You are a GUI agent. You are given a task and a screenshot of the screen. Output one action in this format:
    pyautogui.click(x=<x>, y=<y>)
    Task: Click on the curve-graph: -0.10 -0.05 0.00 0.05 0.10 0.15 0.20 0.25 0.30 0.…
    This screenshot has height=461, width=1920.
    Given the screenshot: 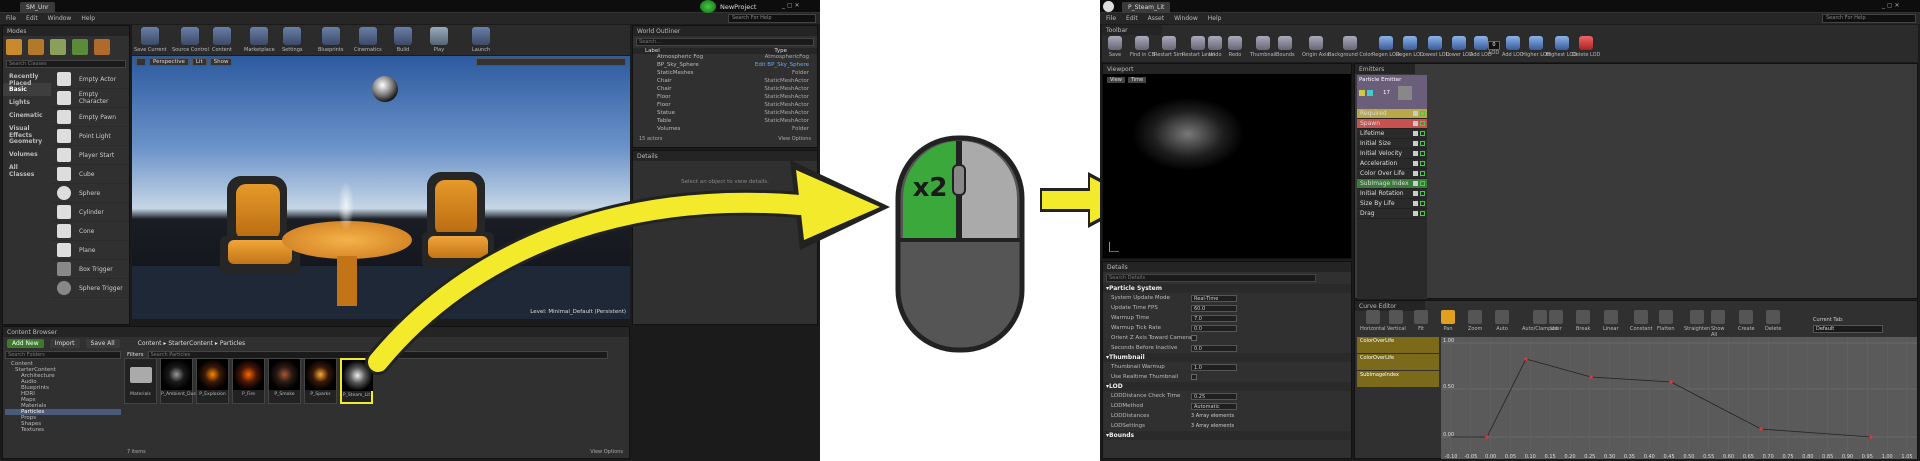 What is the action you would take?
    pyautogui.click(x=1679, y=398)
    